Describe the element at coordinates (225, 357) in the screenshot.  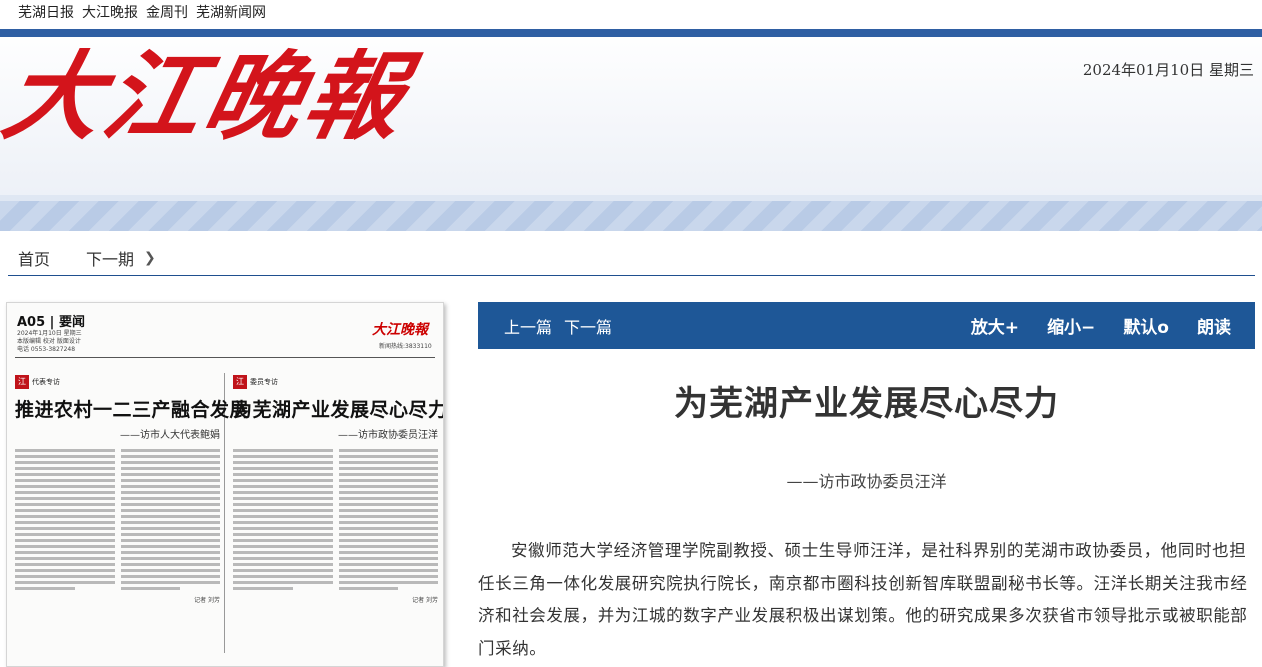
I see `thumbnail-rule` at that location.